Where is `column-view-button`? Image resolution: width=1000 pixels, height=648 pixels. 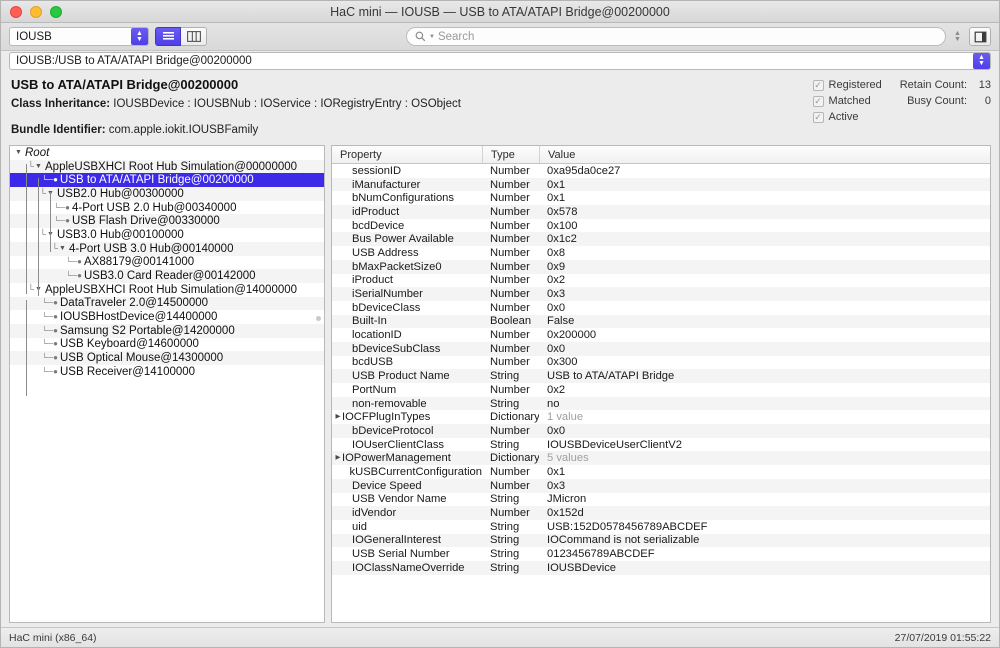
column-view-button is located at coordinates (194, 36).